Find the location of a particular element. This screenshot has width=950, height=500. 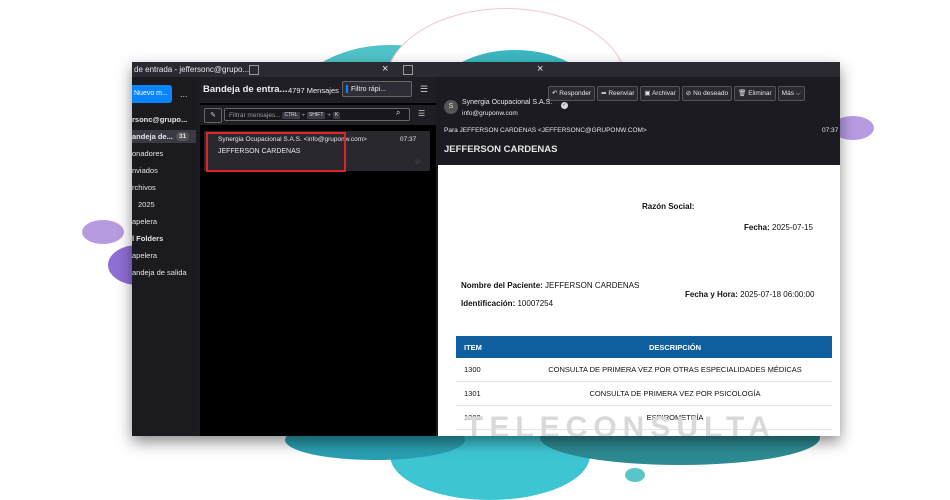

local-folders: l Folders is located at coordinates (147, 238).